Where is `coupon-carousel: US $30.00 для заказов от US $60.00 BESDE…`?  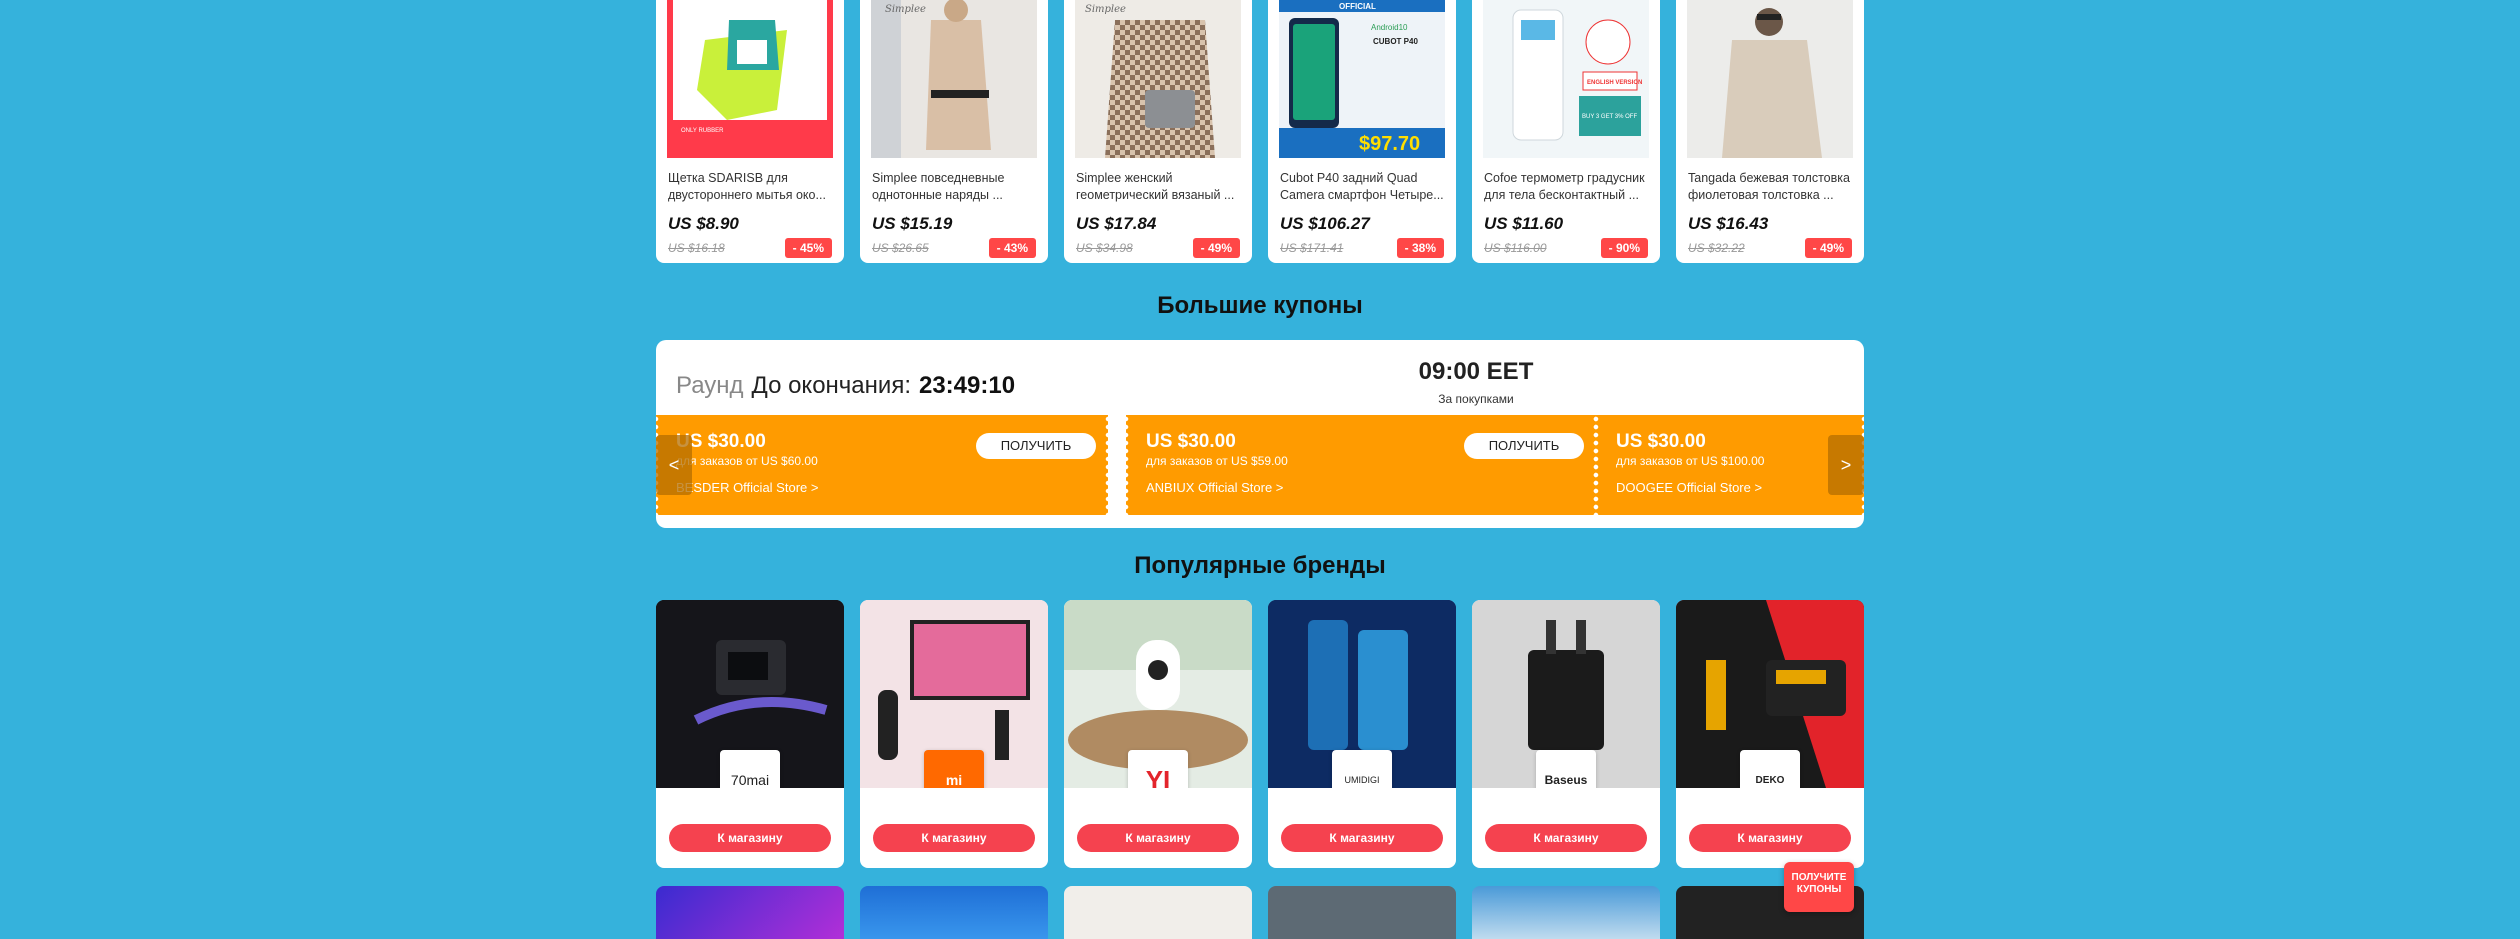
coupon-carousel: US $30.00 для заказов от US $60.00 BESDE… is located at coordinates (1260, 465).